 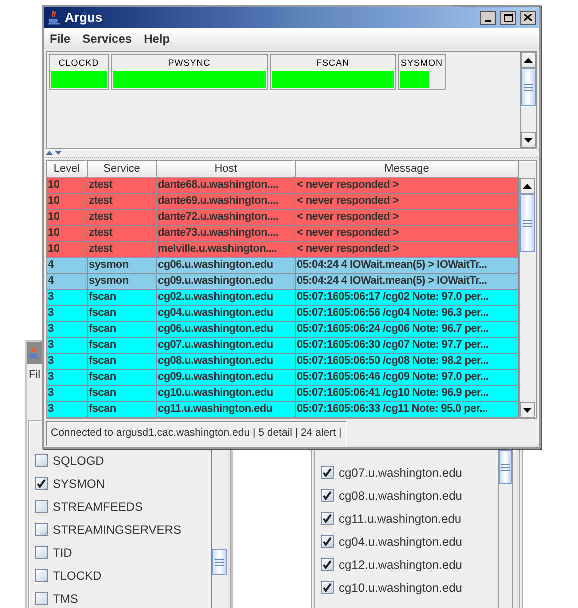 What do you see at coordinates (226, 169) in the screenshot?
I see `column-header: Host` at bounding box center [226, 169].